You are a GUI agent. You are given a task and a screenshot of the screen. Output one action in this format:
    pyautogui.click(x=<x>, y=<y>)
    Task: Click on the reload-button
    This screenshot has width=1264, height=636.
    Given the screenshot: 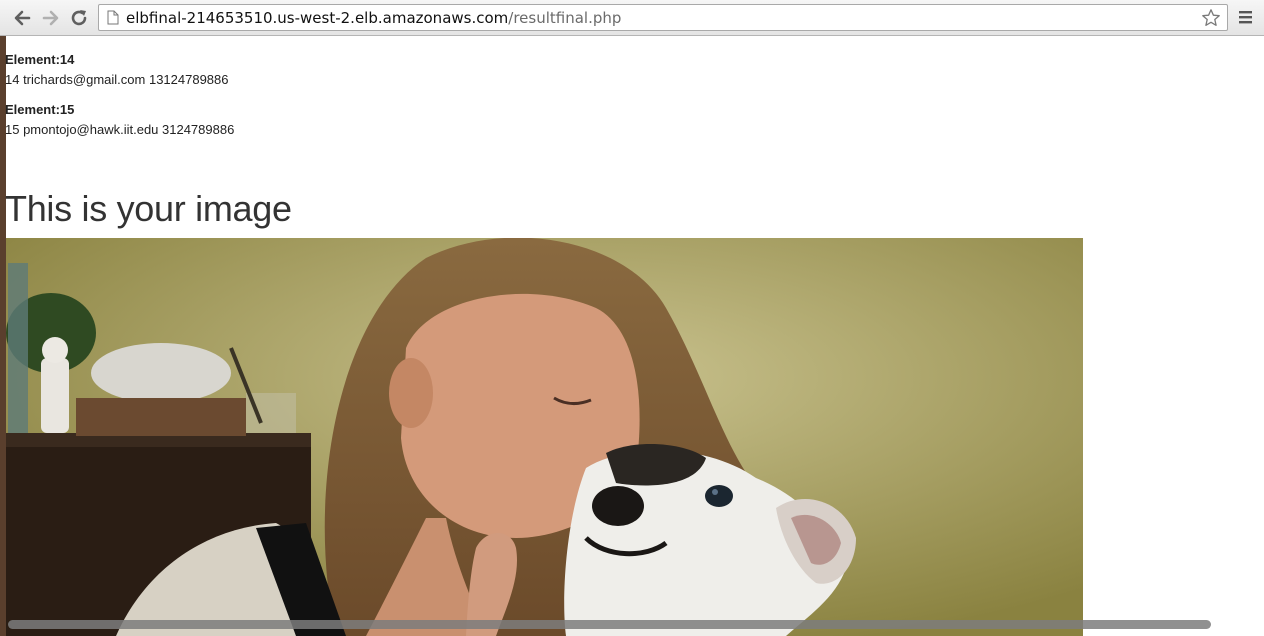 What is the action you would take?
    pyautogui.click(x=79, y=18)
    